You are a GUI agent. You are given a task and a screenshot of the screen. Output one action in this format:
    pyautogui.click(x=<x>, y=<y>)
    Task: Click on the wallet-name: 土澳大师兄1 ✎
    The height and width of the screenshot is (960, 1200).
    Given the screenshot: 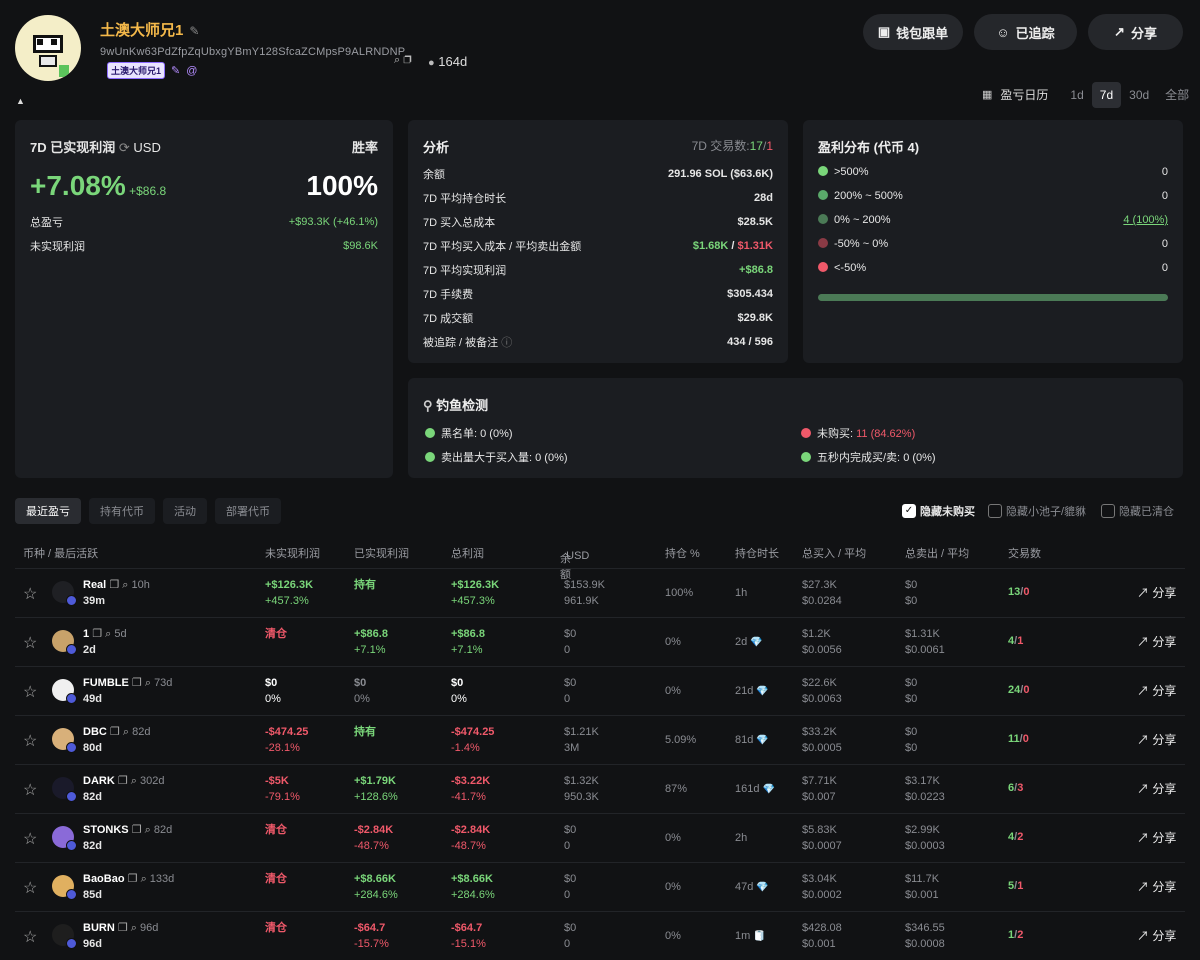 What is the action you would take?
    pyautogui.click(x=150, y=30)
    